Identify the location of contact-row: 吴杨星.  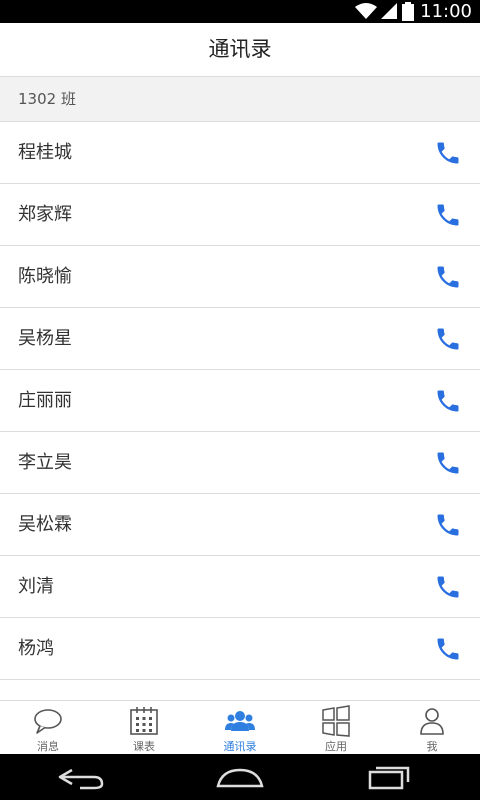
(240, 339).